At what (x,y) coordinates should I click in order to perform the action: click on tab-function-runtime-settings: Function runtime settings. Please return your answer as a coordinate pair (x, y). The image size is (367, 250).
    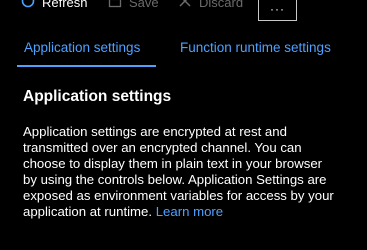
    Looking at the image, I should click on (255, 47).